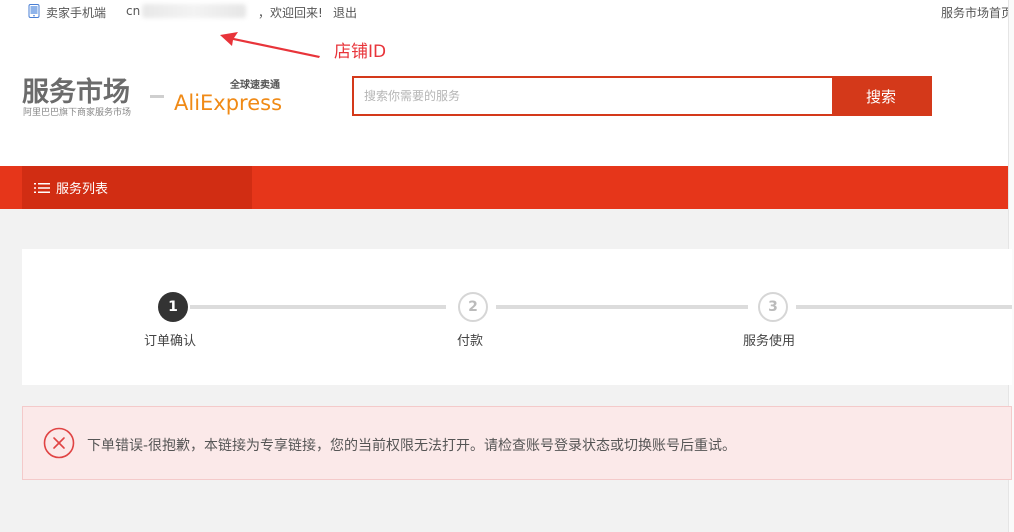 The height and width of the screenshot is (532, 1014). Describe the element at coordinates (228, 103) in the screenshot. I see `logo-ae-brand: AliExpress` at that location.